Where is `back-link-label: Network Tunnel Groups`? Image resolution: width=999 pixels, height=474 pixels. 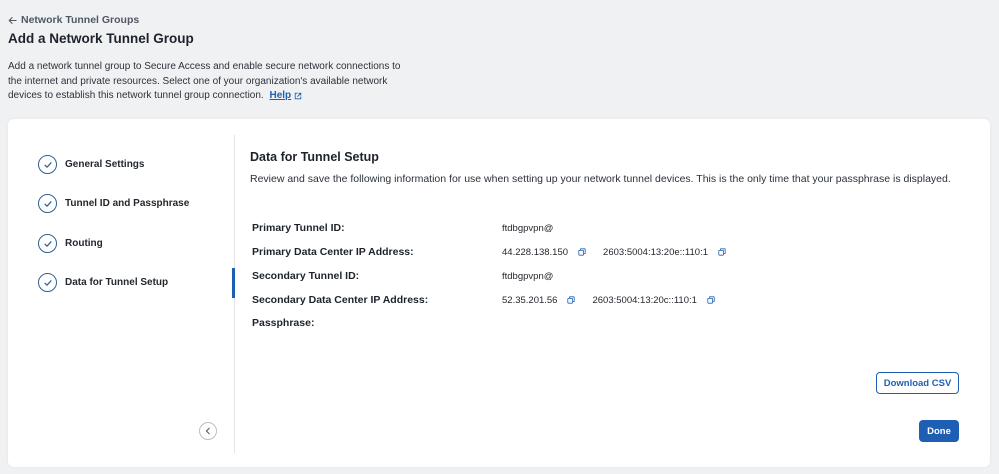
back-link-label: Network Tunnel Groups is located at coordinates (80, 20).